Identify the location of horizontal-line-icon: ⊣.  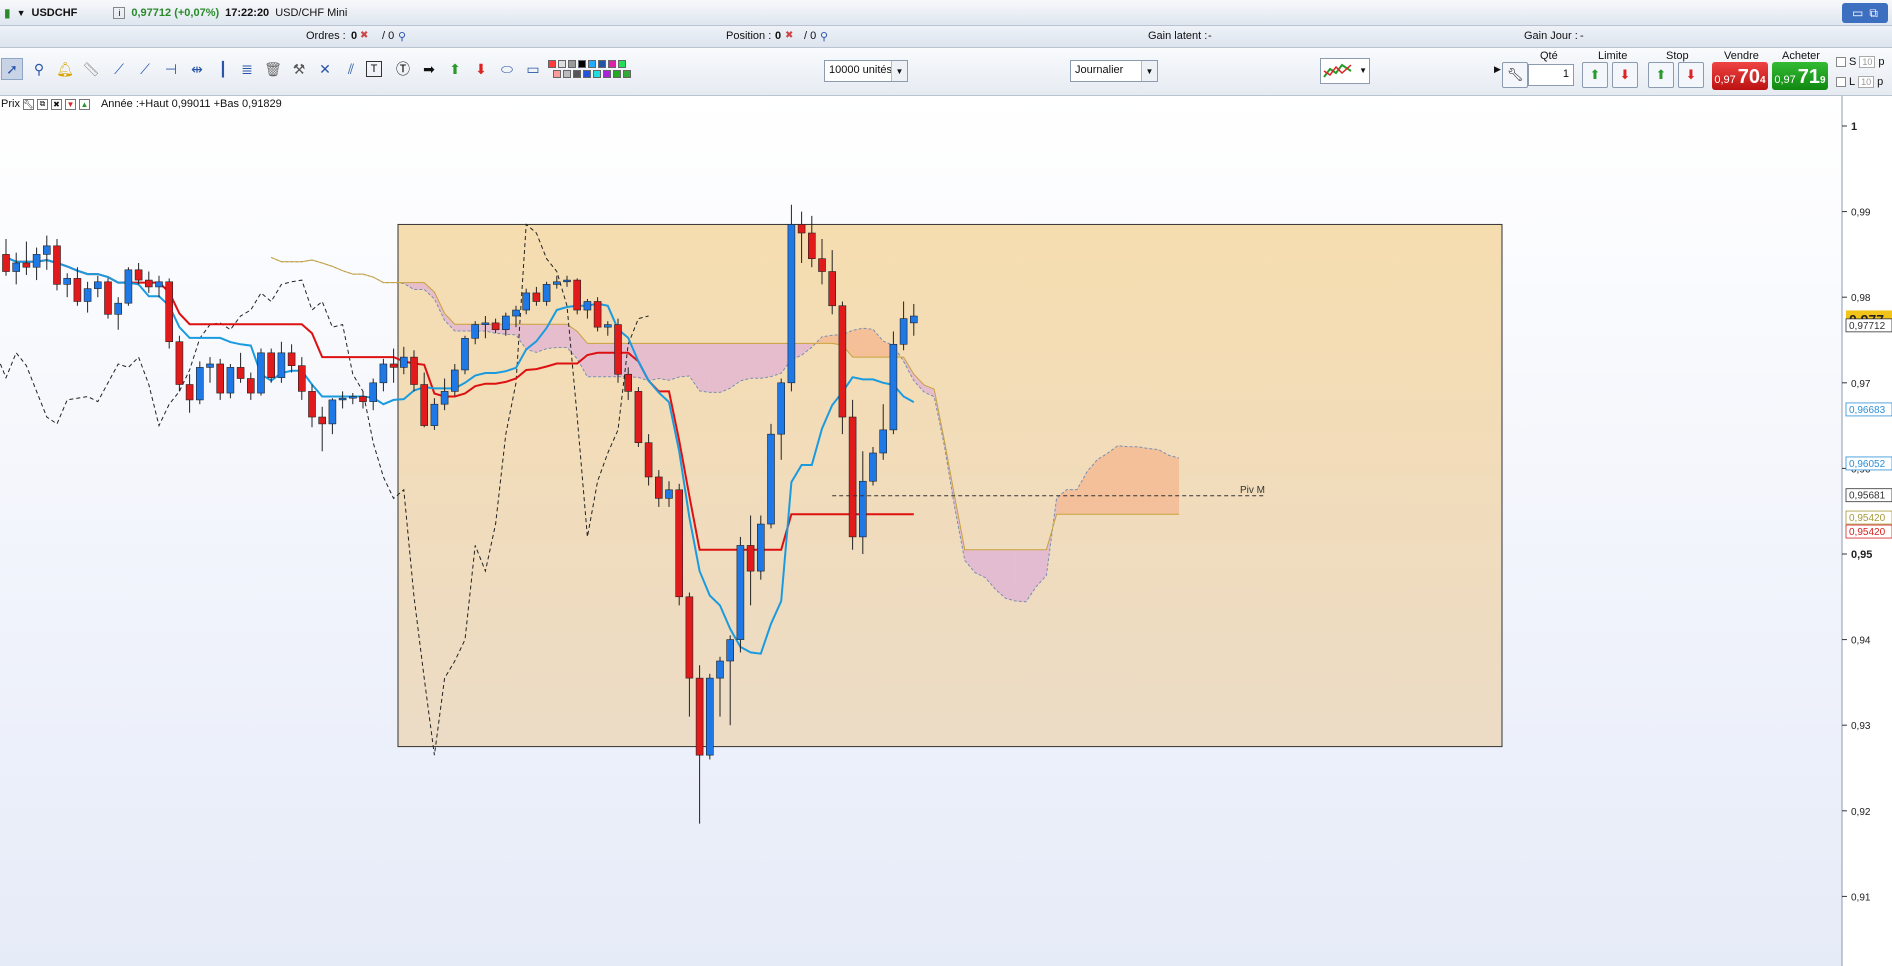
(171, 69).